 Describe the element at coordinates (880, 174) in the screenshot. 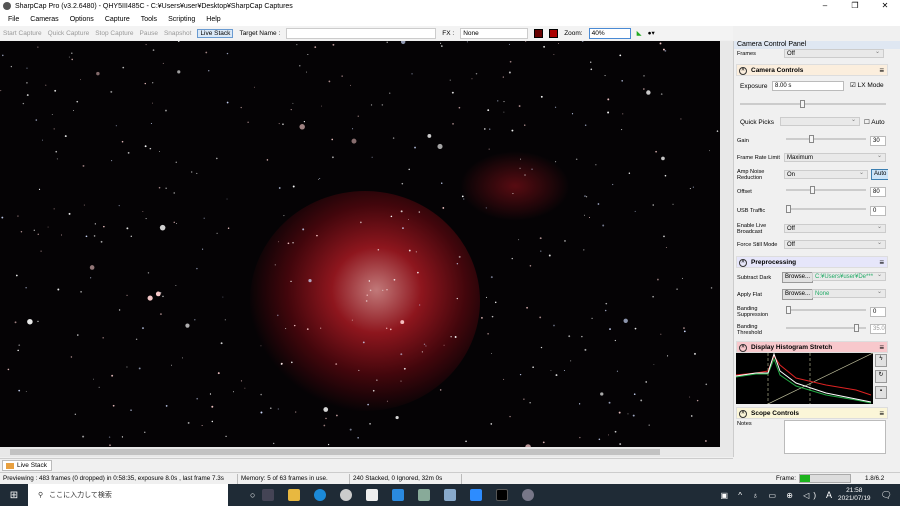

I see `amp-auto-button: Auto` at that location.